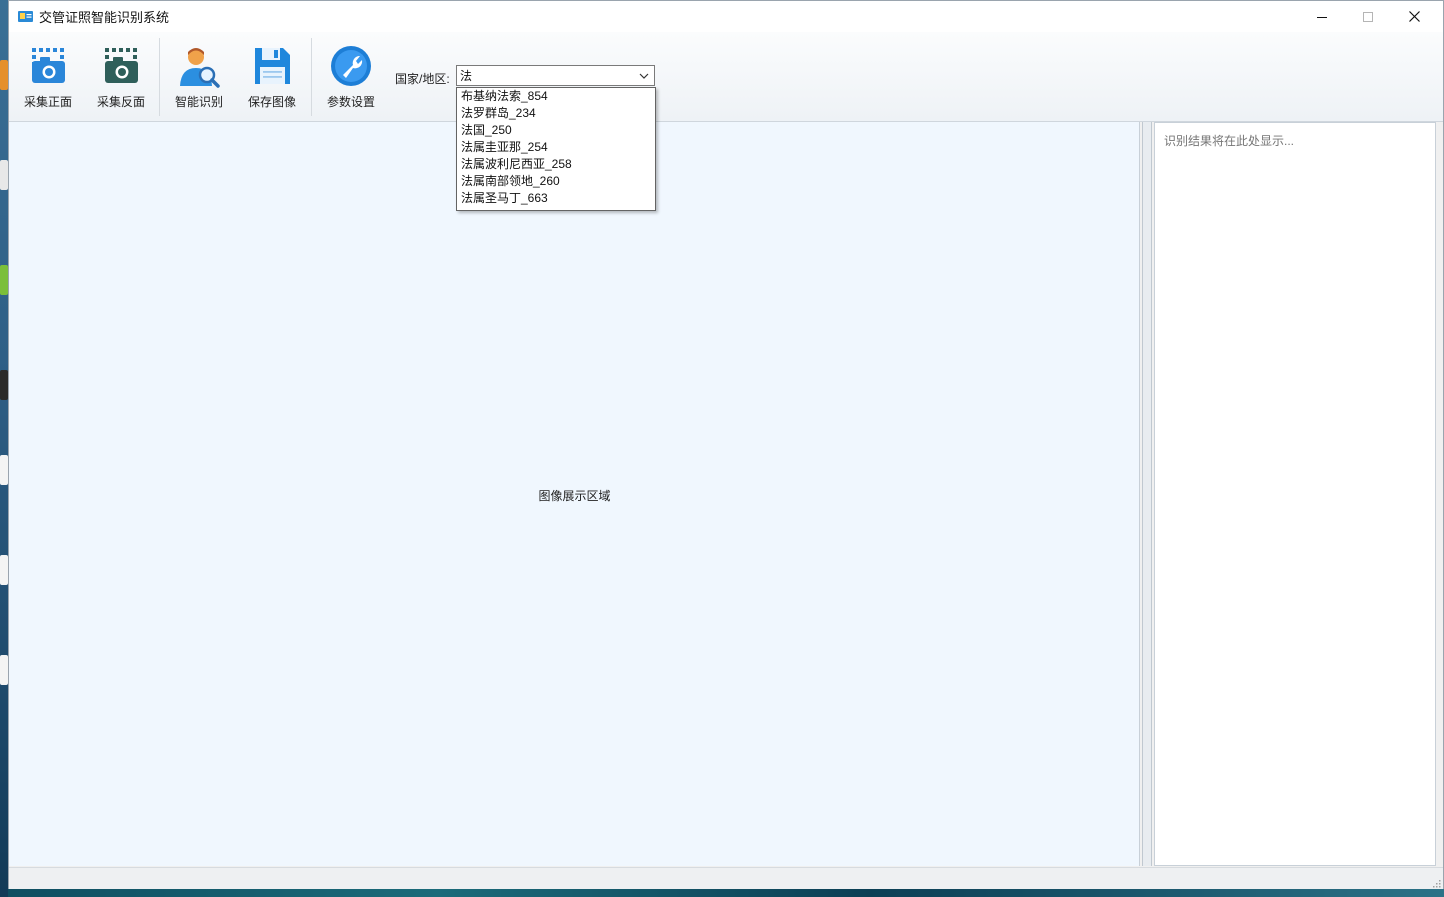  Describe the element at coordinates (199, 66) in the screenshot. I see `person-search-icon` at that location.